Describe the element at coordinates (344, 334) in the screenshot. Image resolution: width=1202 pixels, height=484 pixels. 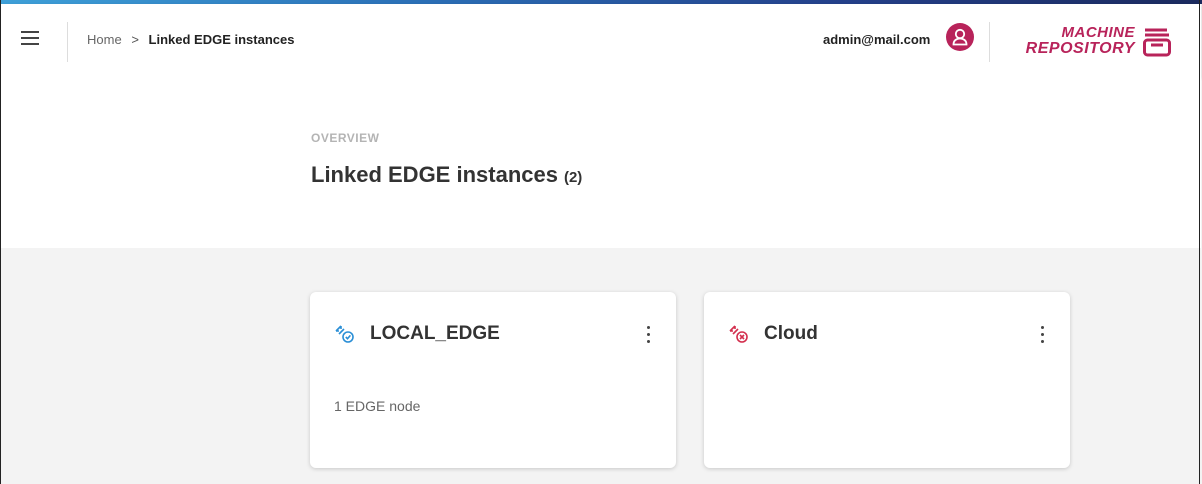
I see `link-connected-icon` at that location.